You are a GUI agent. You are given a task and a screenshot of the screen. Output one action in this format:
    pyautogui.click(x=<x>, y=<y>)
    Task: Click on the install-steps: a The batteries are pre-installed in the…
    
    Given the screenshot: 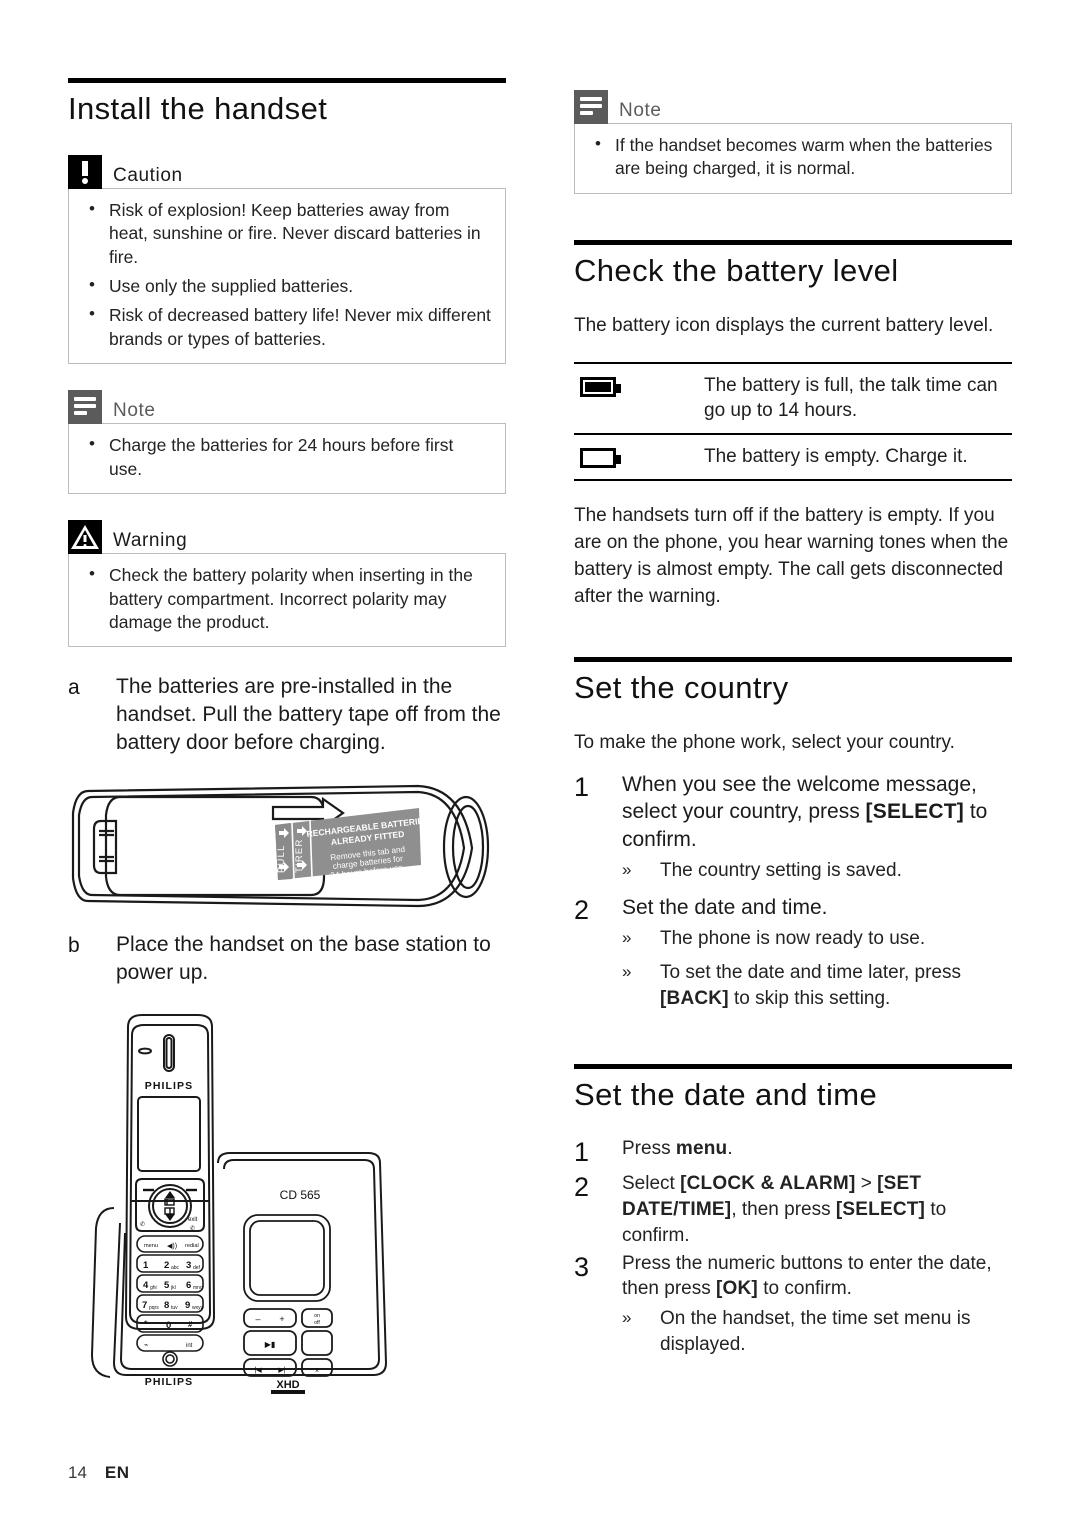 What is the action you would take?
    pyautogui.click(x=287, y=715)
    